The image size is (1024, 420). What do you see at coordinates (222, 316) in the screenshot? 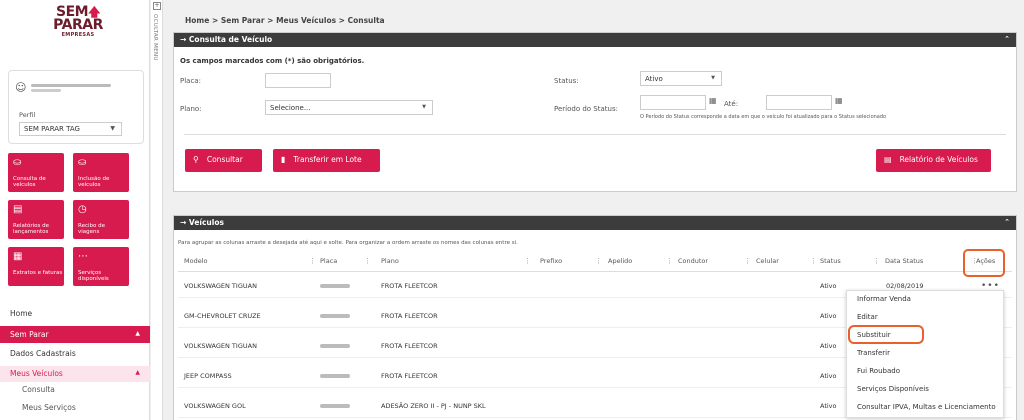
I see `cell-modelo: GM-CHEVROLET CRUZE` at bounding box center [222, 316].